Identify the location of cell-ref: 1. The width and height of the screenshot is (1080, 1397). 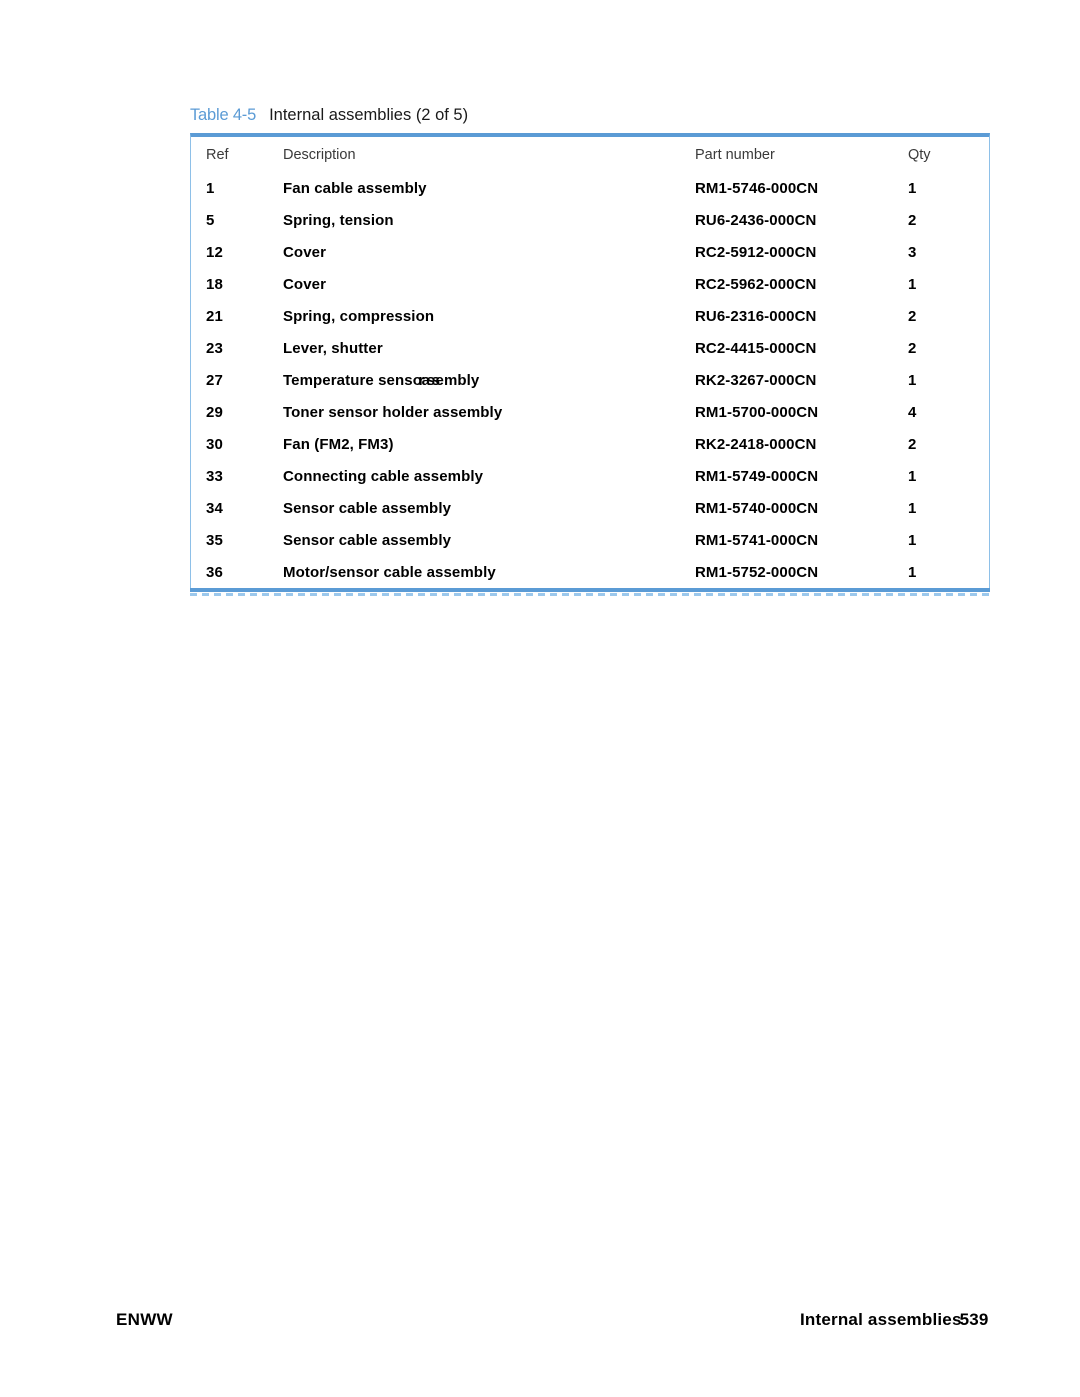
(210, 188).